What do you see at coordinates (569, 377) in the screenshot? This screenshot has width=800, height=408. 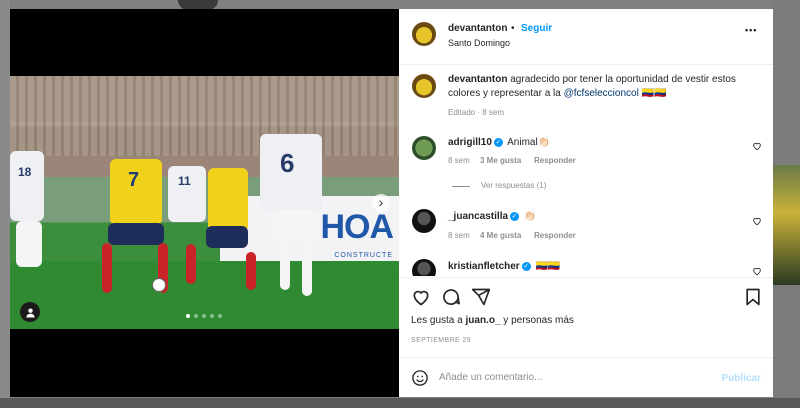 I see `comment-input` at bounding box center [569, 377].